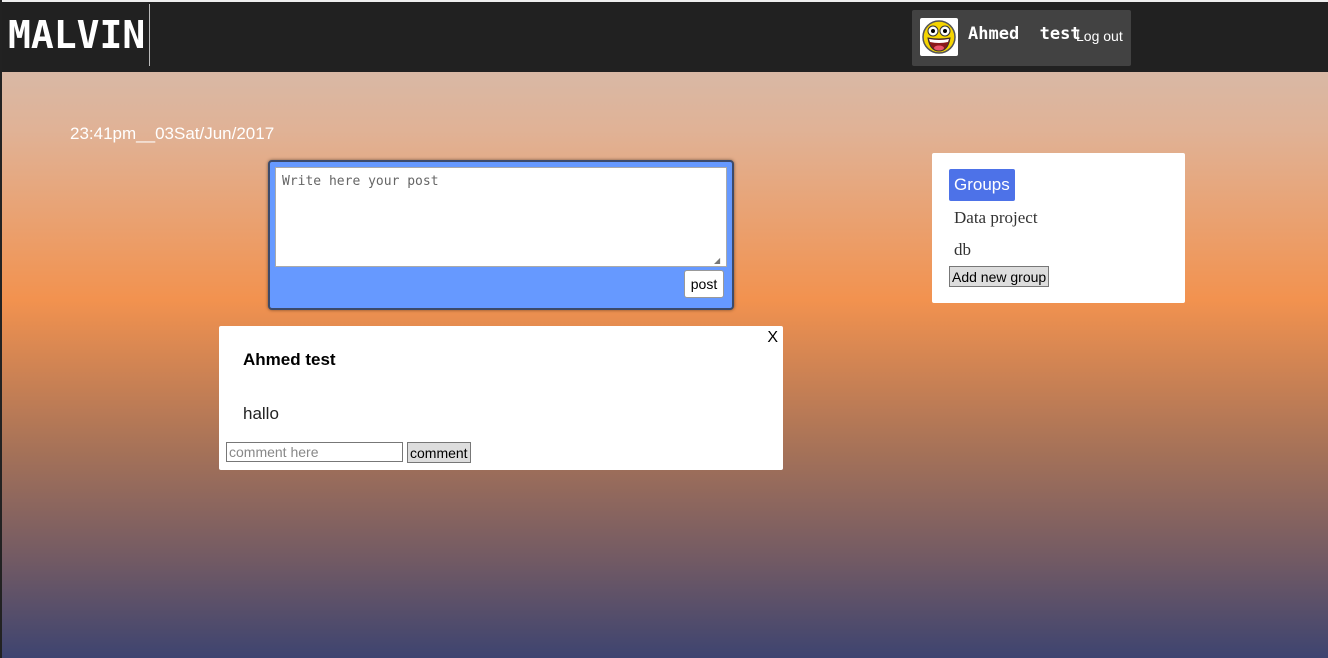 The image size is (1328, 658). I want to click on group-item: Data project, so click(996, 218).